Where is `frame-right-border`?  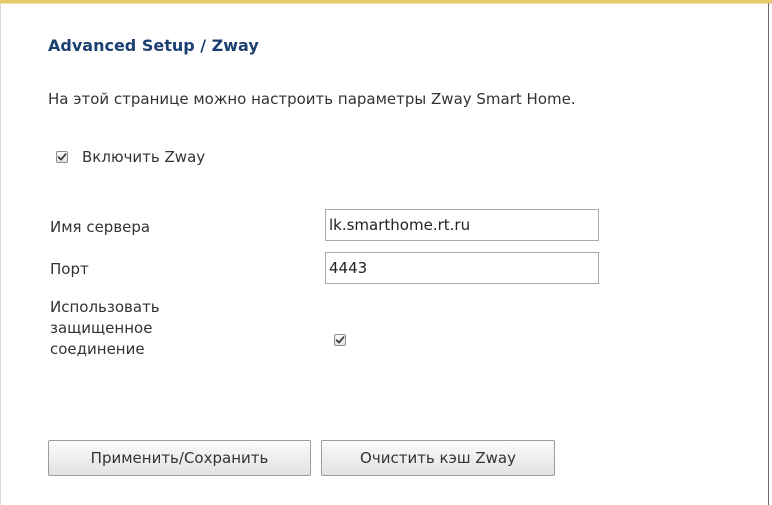 frame-right-border is located at coordinates (768, 254).